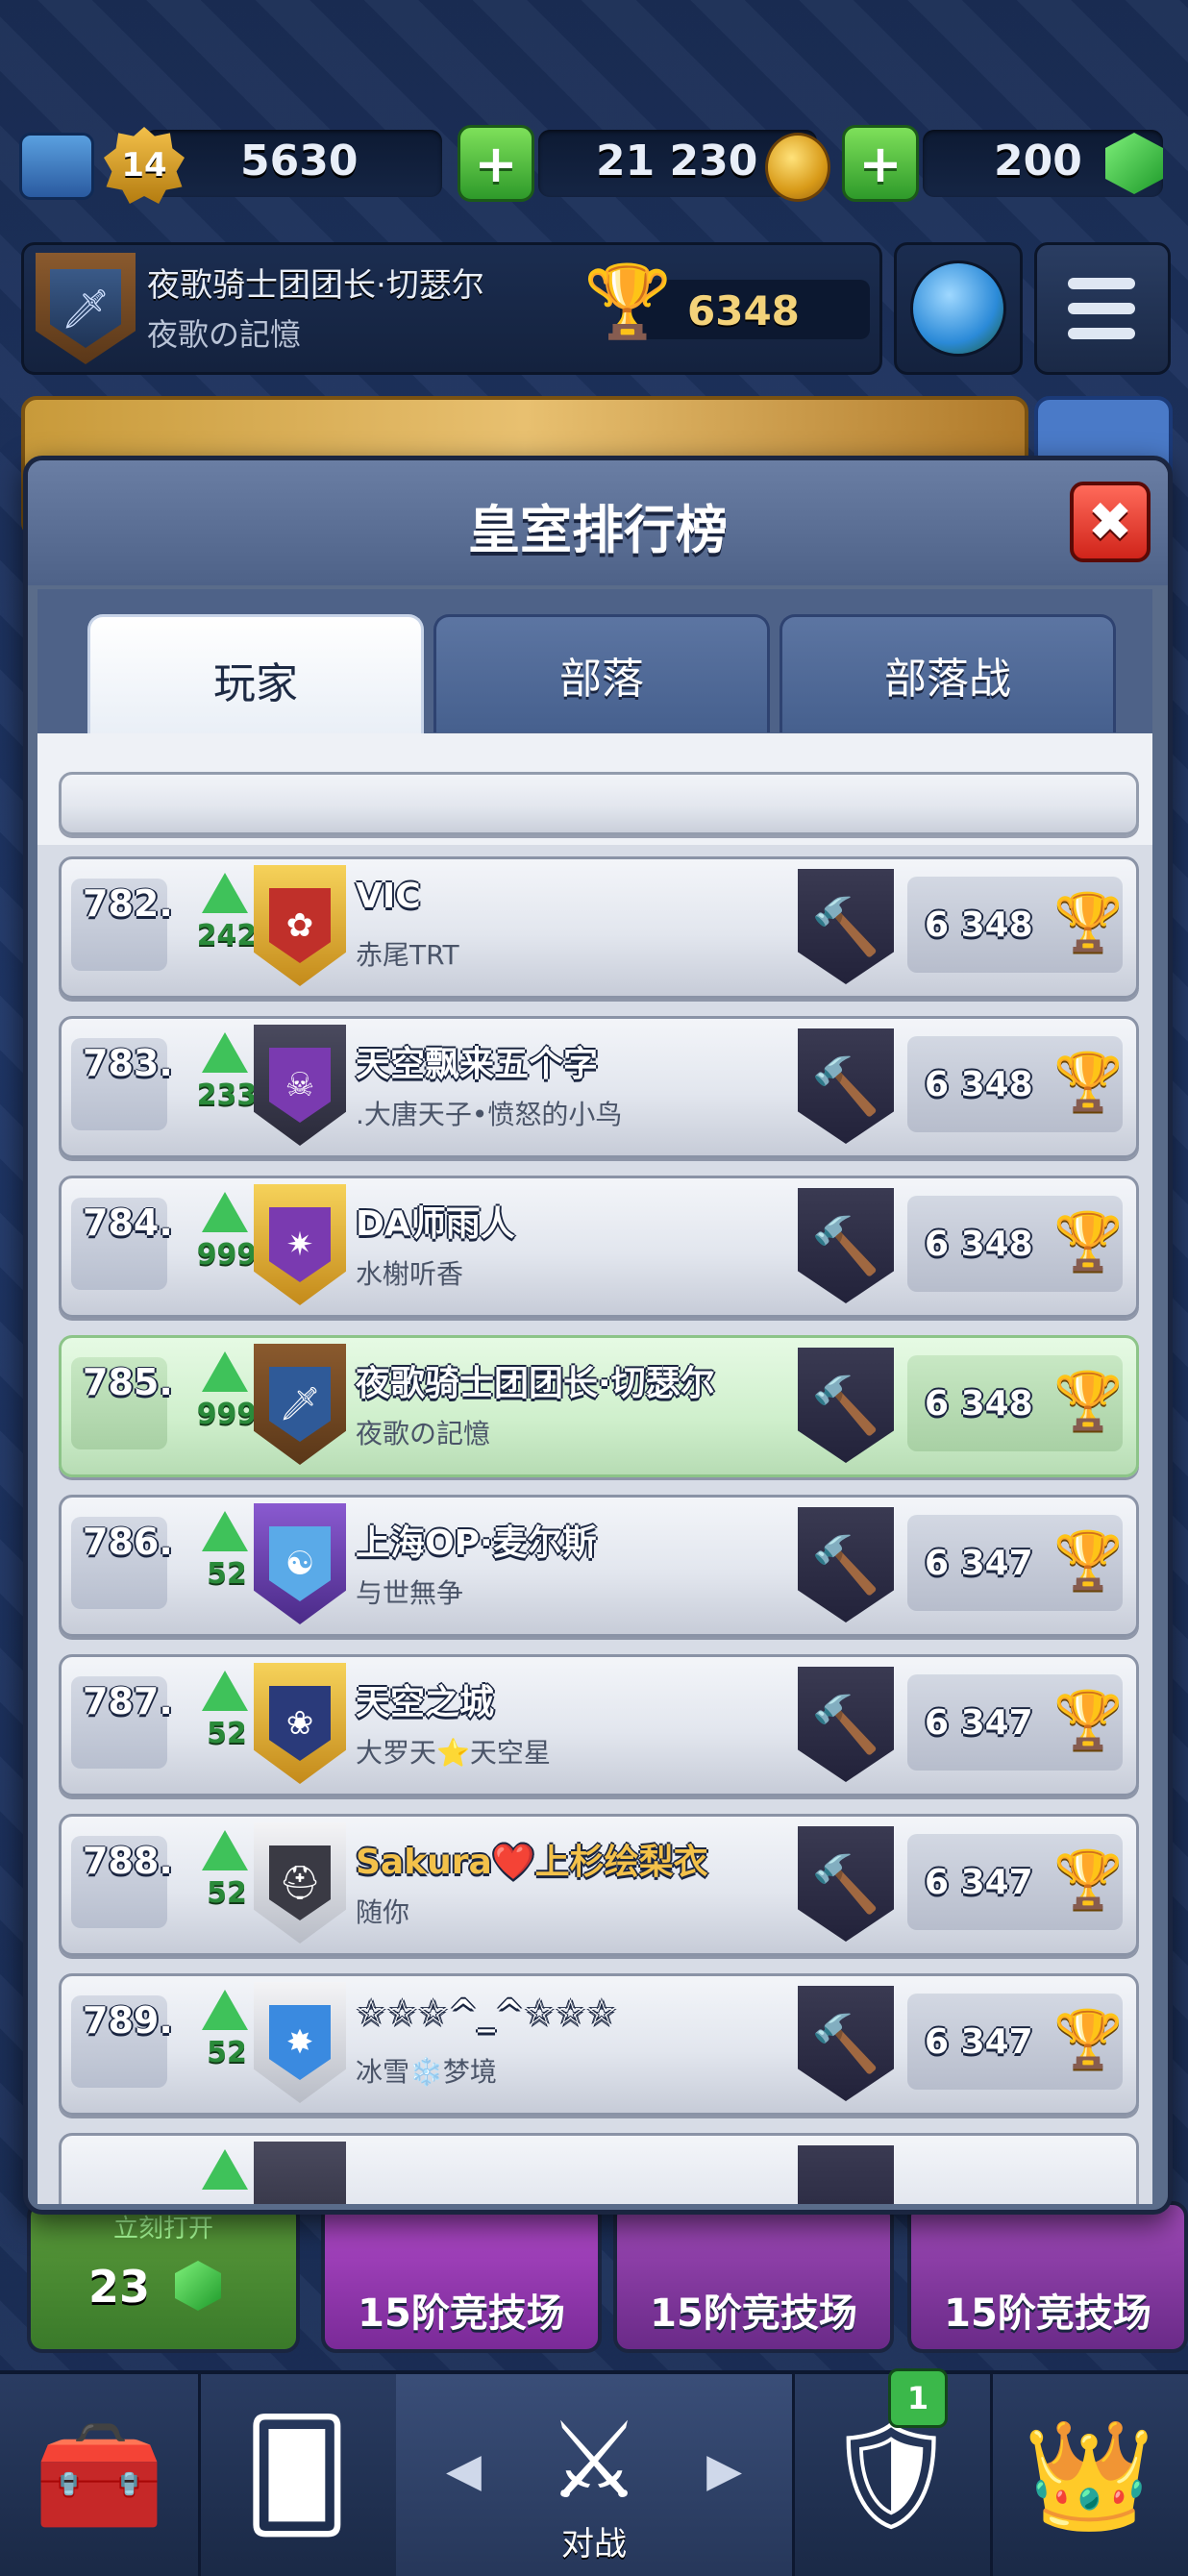  What do you see at coordinates (435, 1224) in the screenshot?
I see `player-name: DA师雨人` at bounding box center [435, 1224].